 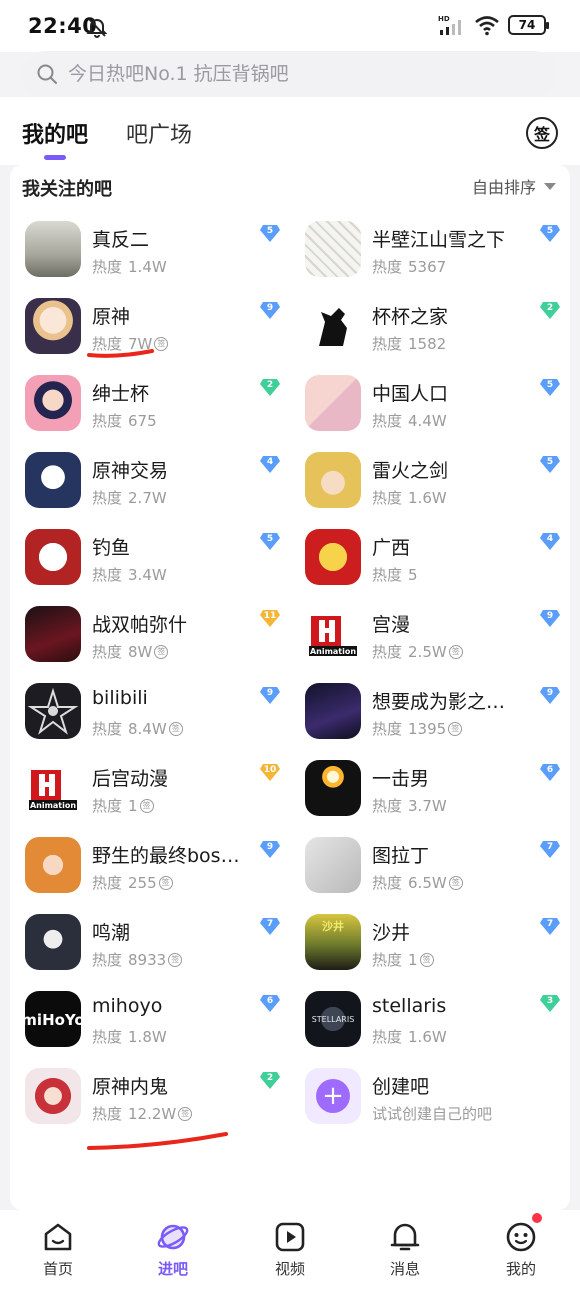 I want to click on forum-item: Animation 宫漫 热度 2.5W 签 9, so click(x=436, y=637).